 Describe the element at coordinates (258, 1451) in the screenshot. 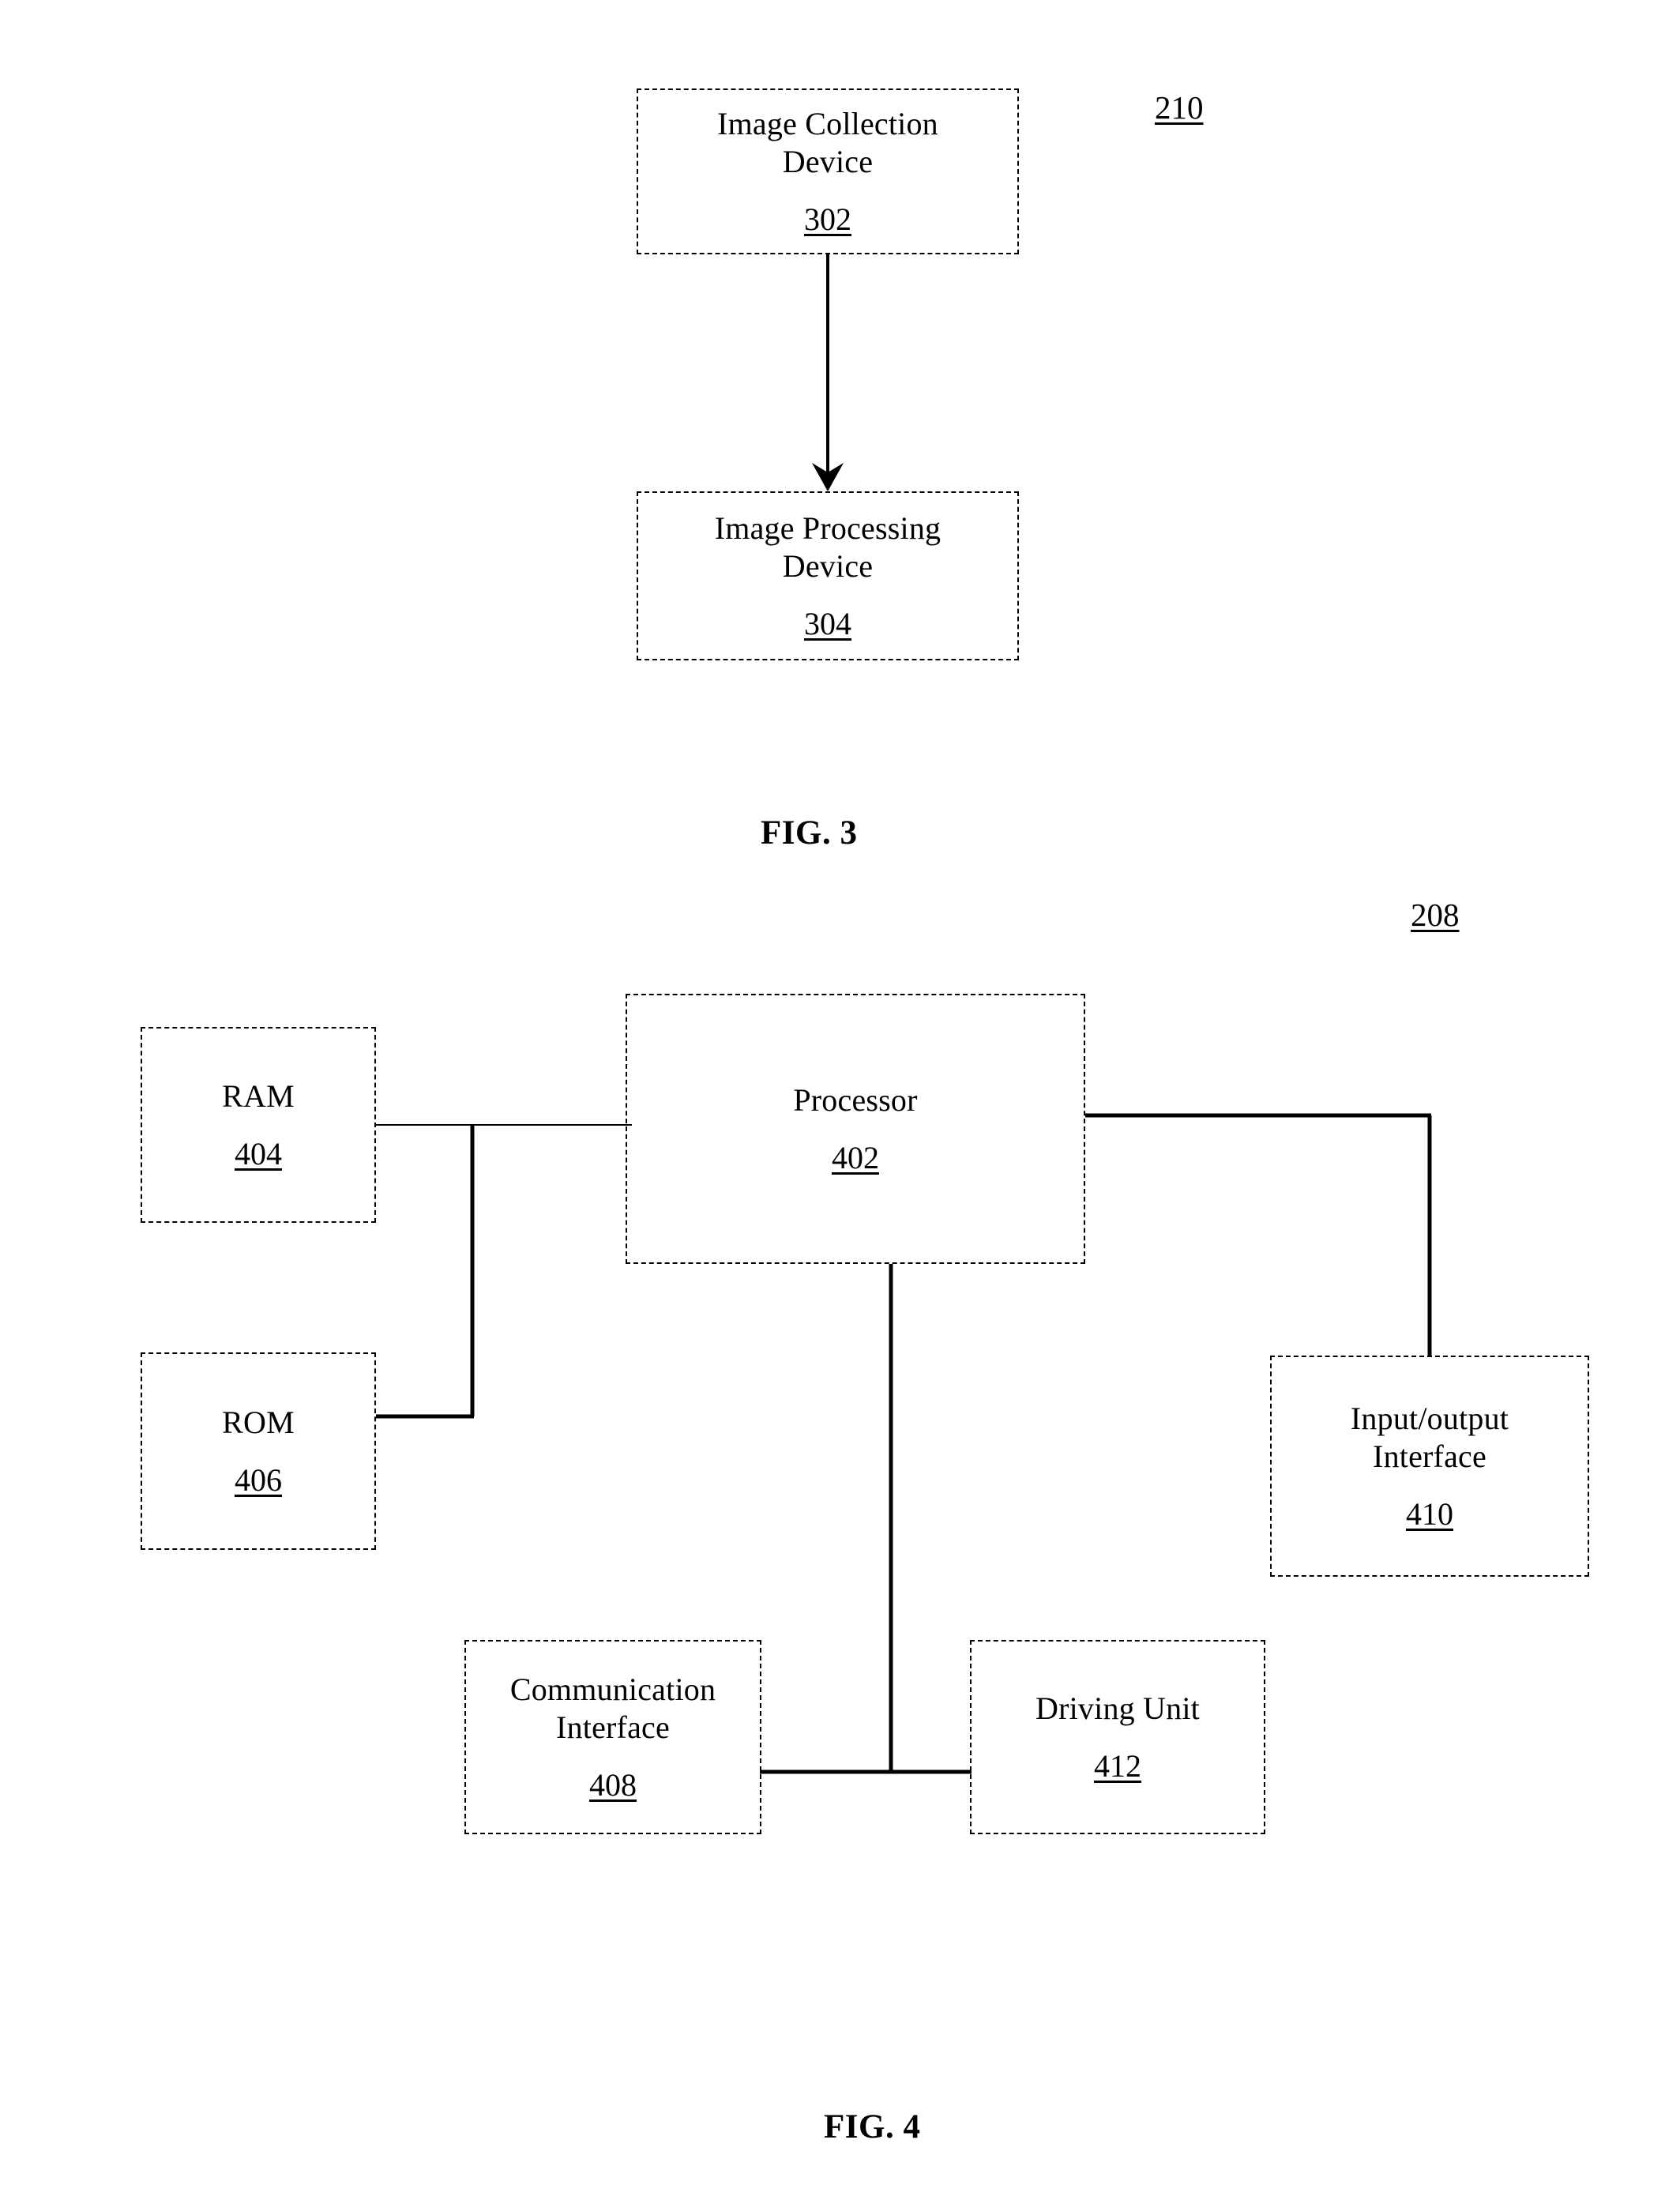

I see `node-rom: ROM 406` at that location.